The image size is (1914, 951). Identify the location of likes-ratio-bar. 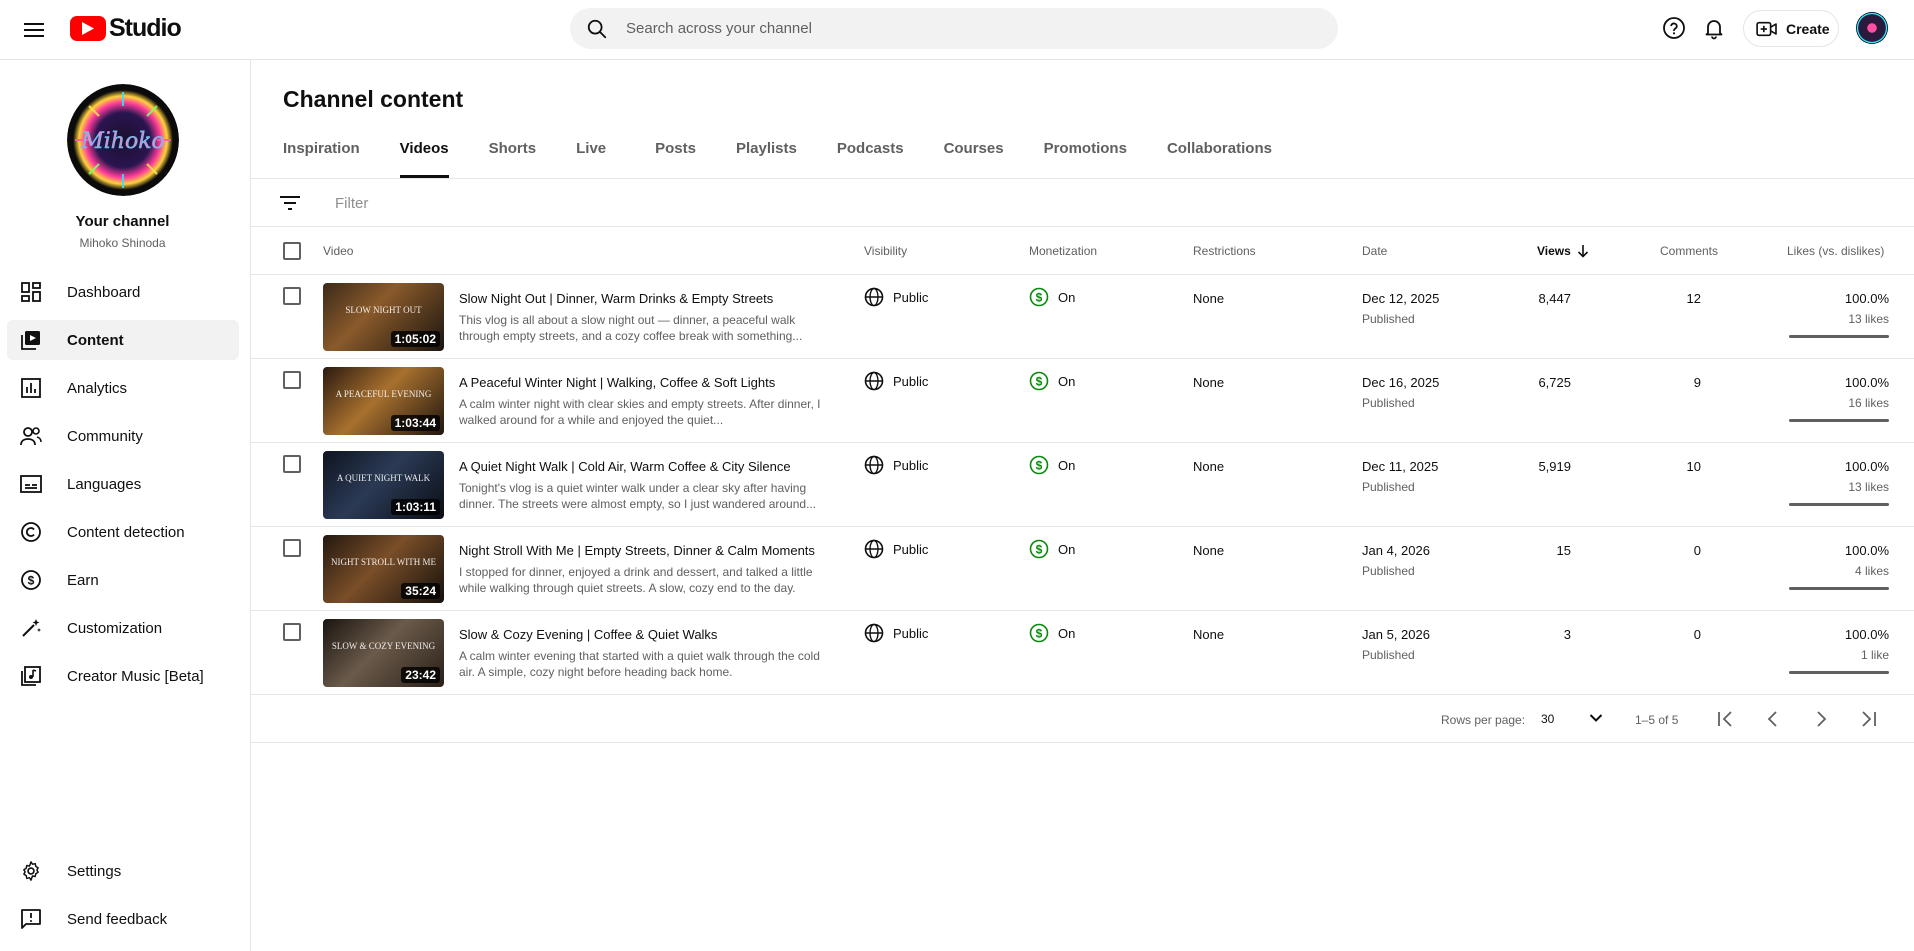
(1839, 588).